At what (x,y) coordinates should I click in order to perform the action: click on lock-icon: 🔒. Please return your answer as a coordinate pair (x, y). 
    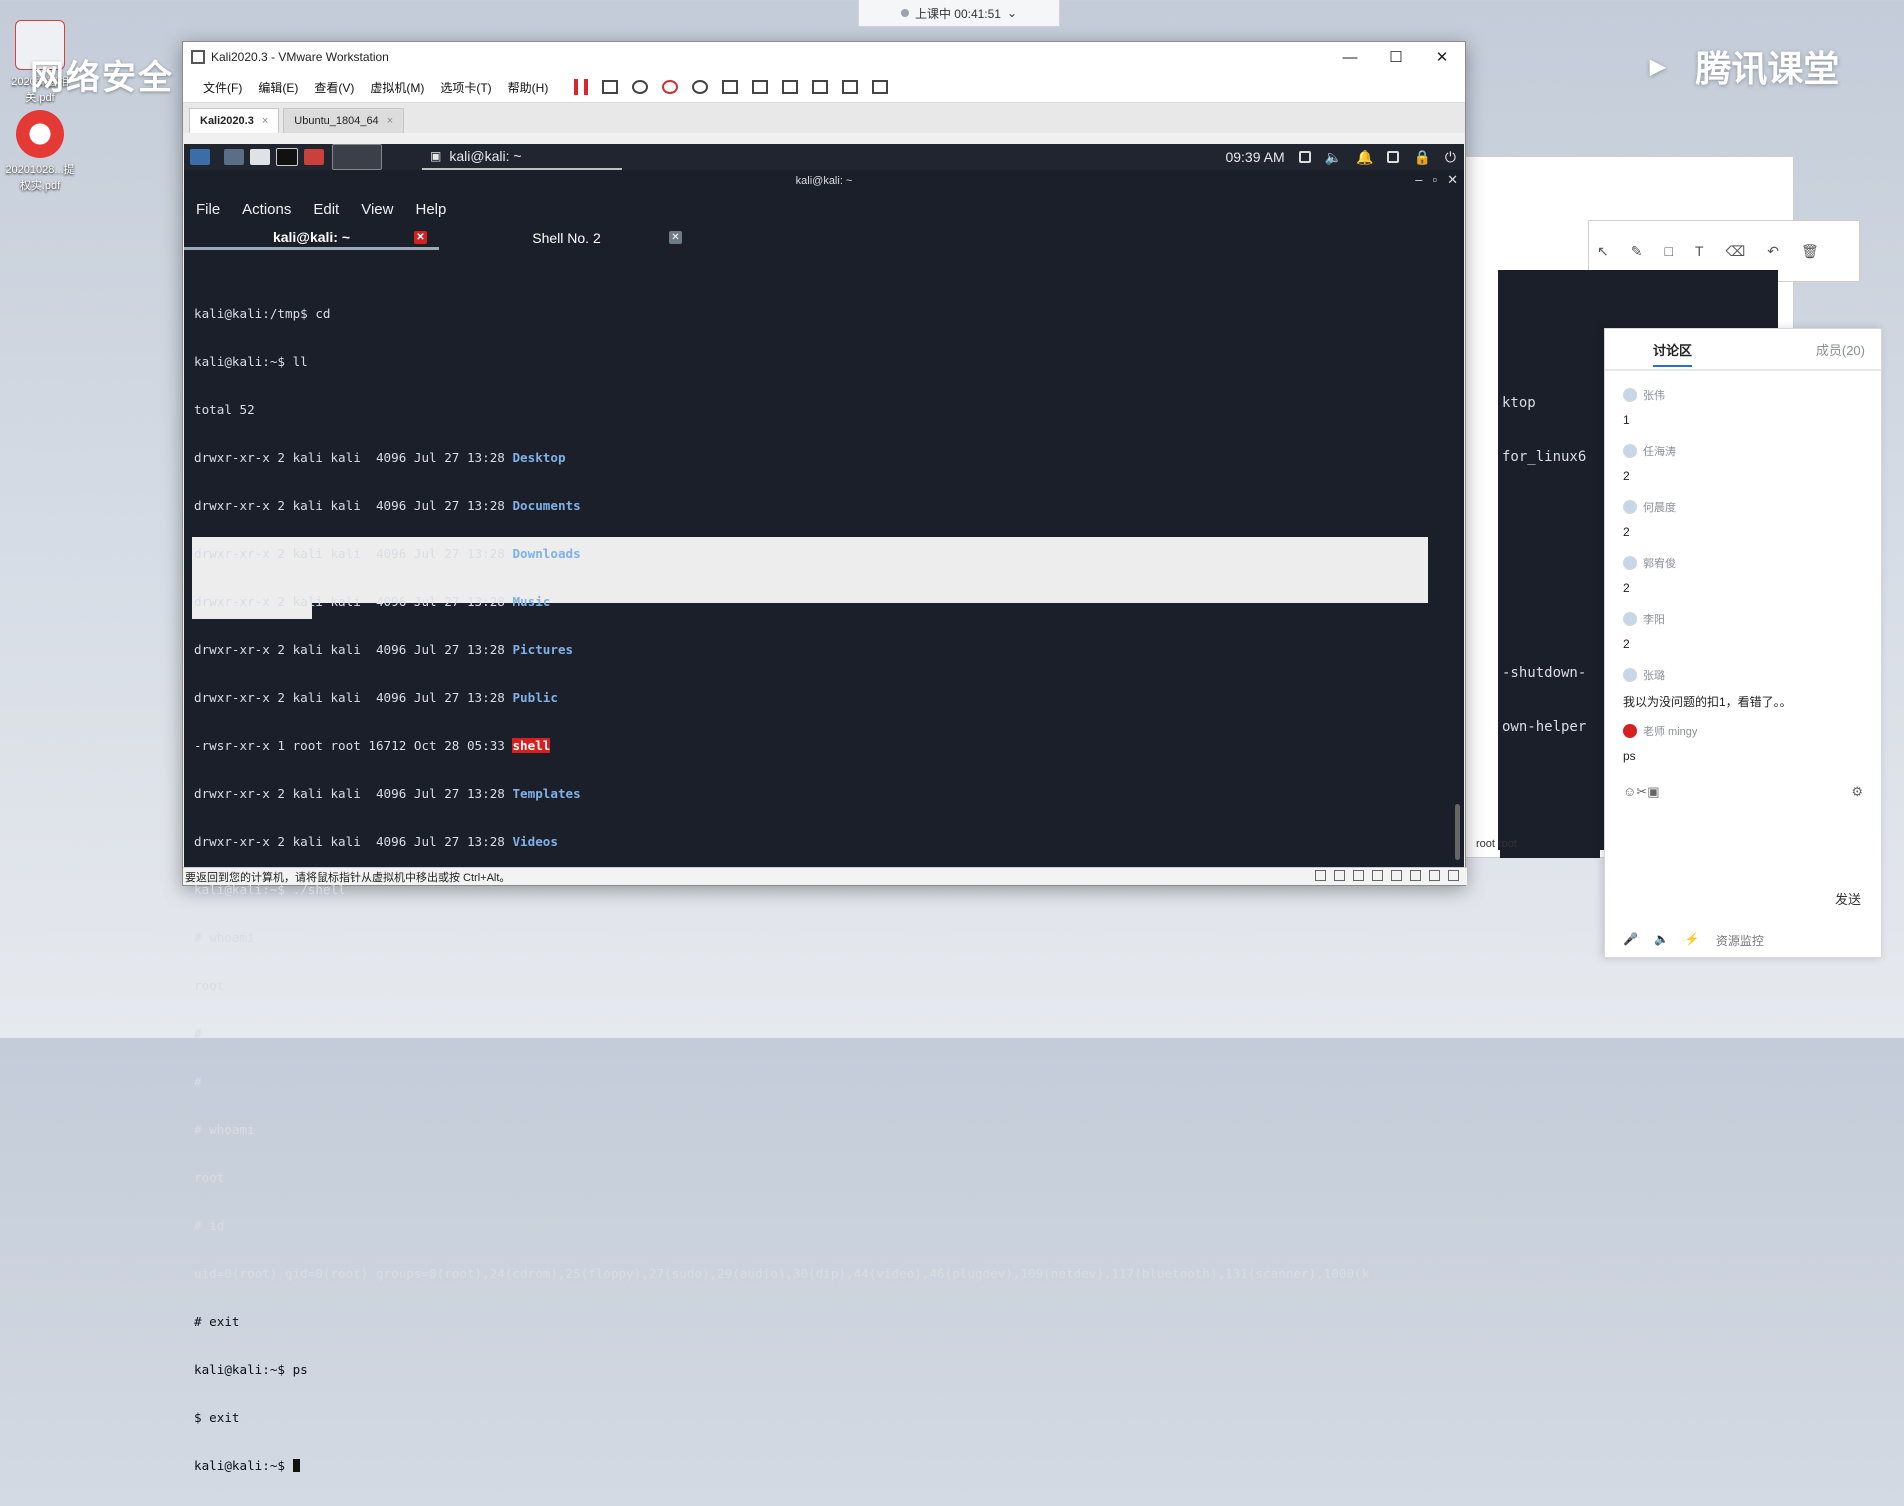
    Looking at the image, I should click on (1421, 157).